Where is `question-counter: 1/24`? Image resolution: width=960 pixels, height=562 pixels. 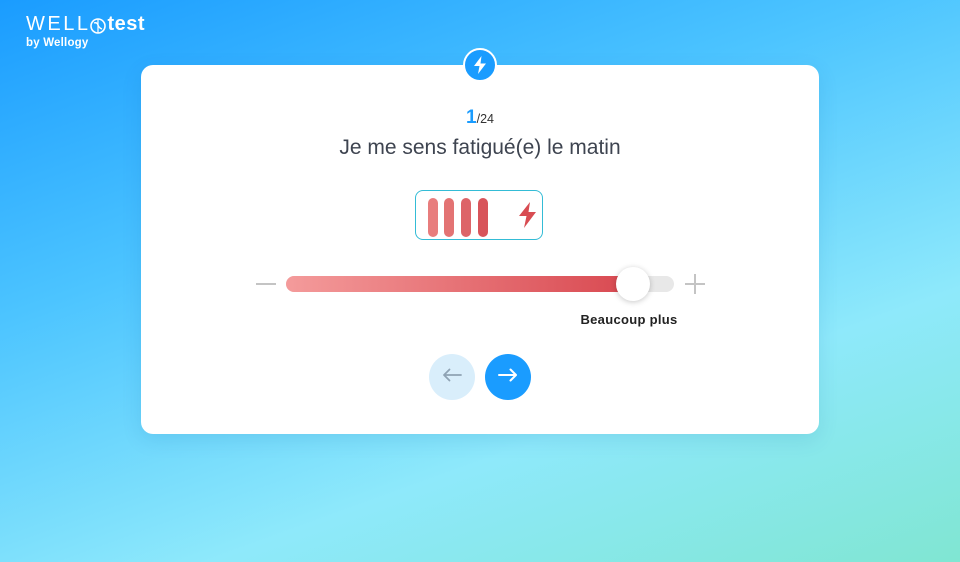
question-counter: 1/24 is located at coordinates (480, 118).